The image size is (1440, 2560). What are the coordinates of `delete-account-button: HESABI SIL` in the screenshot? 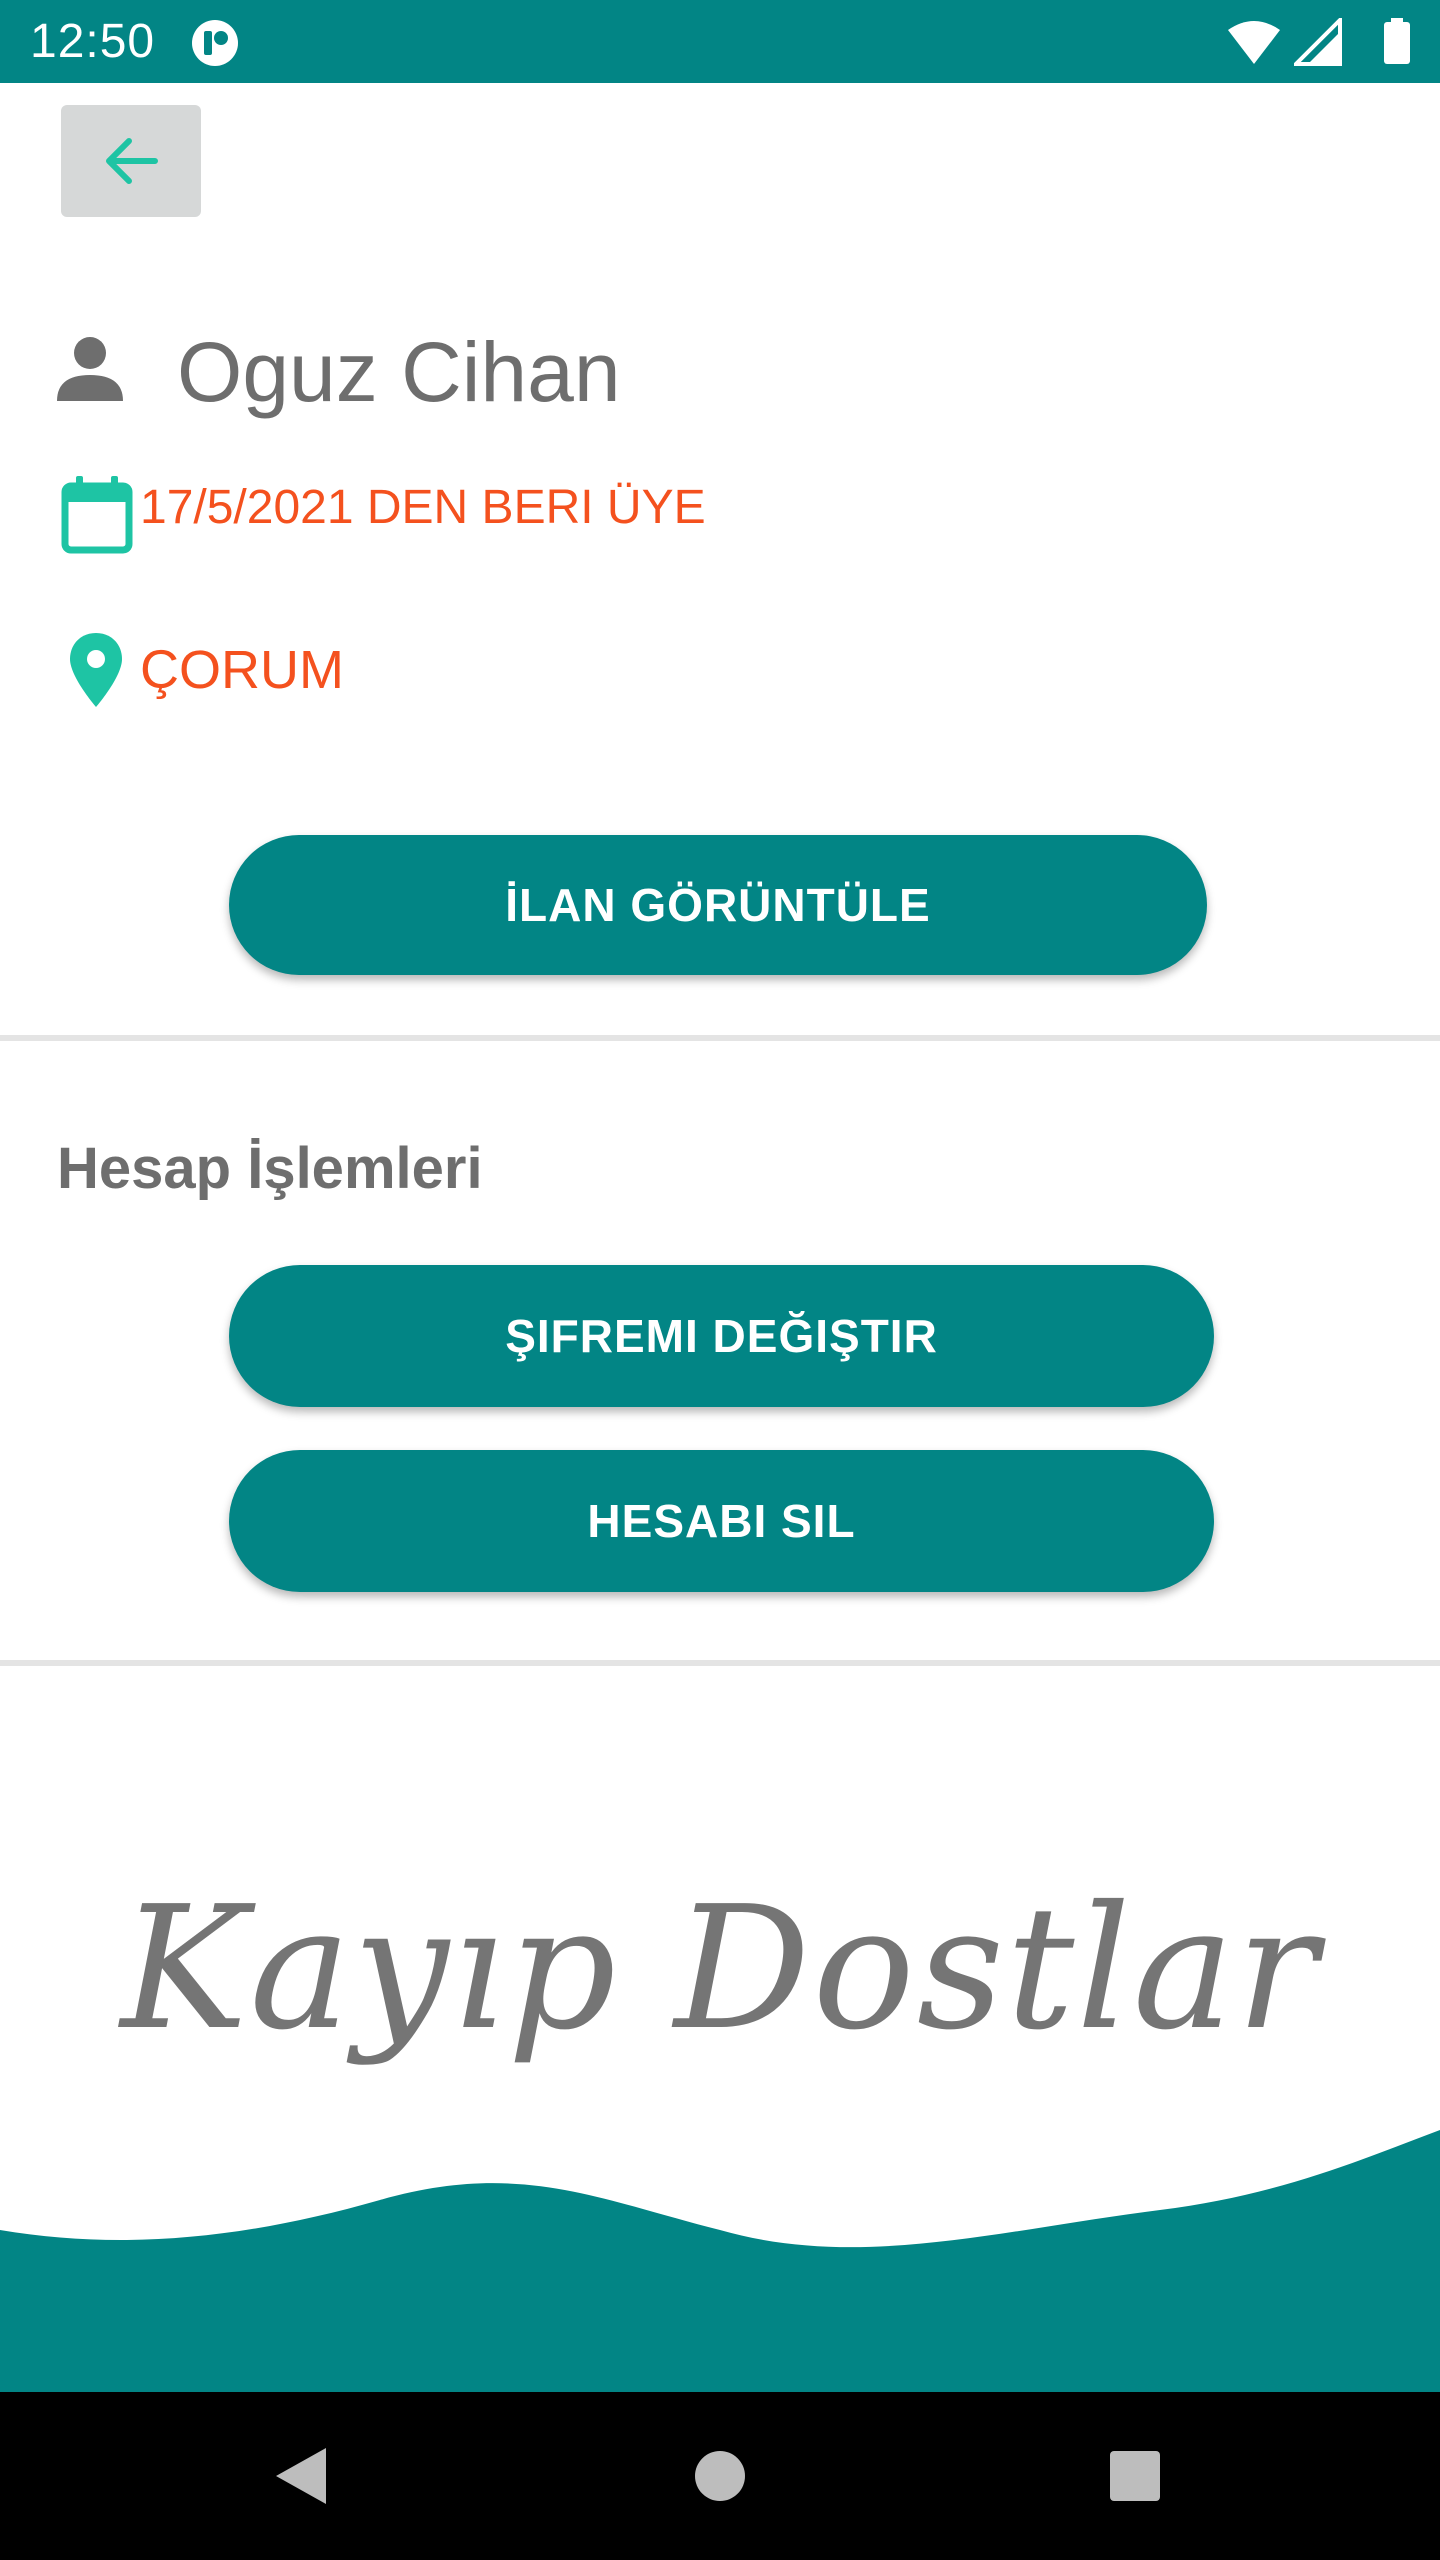 It's located at (721, 1521).